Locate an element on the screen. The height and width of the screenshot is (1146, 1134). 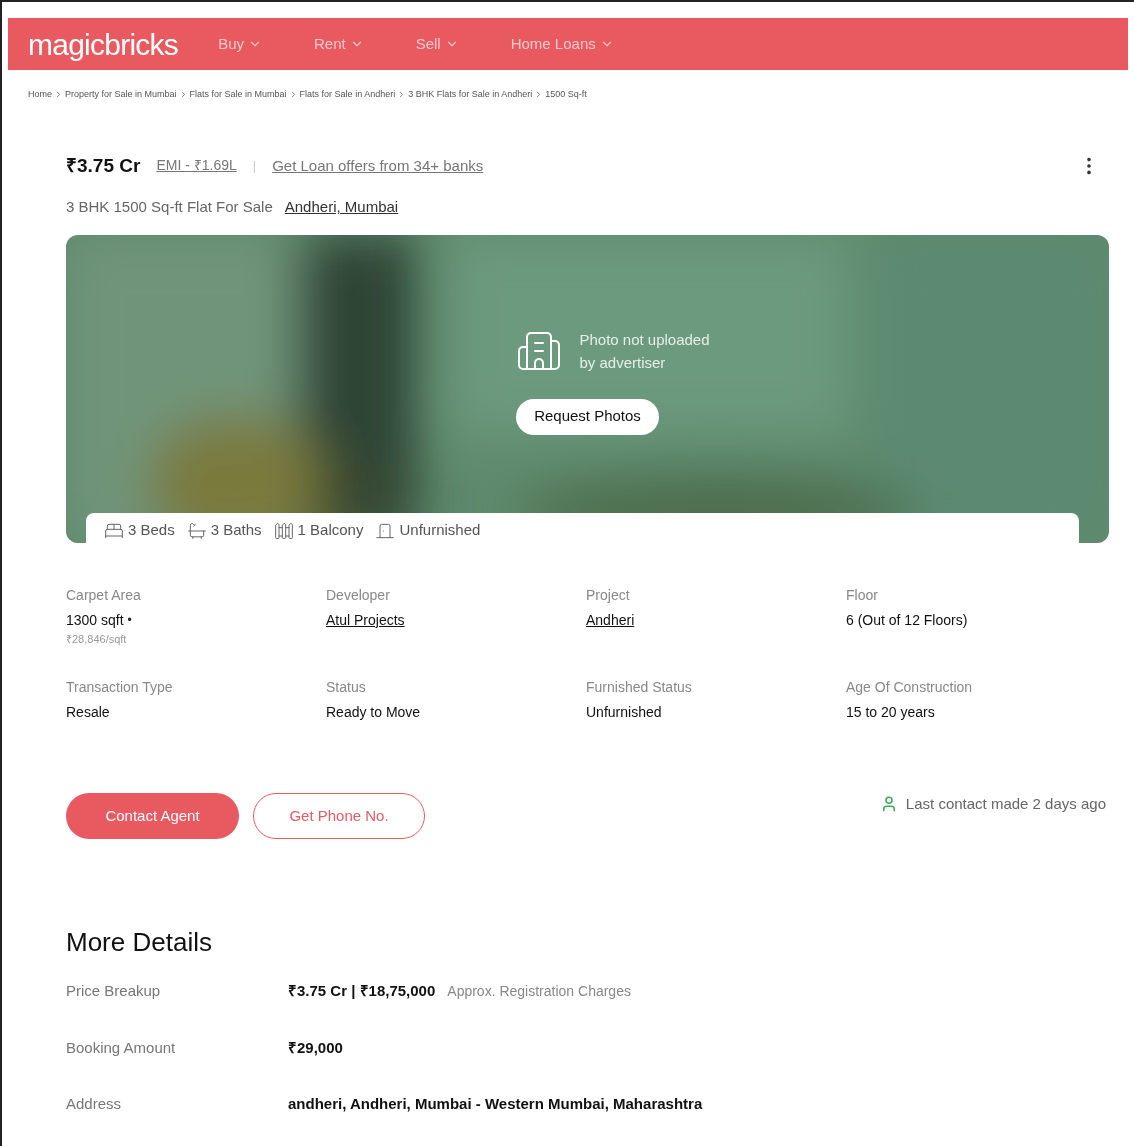
fence-icon is located at coordinates (283, 530).